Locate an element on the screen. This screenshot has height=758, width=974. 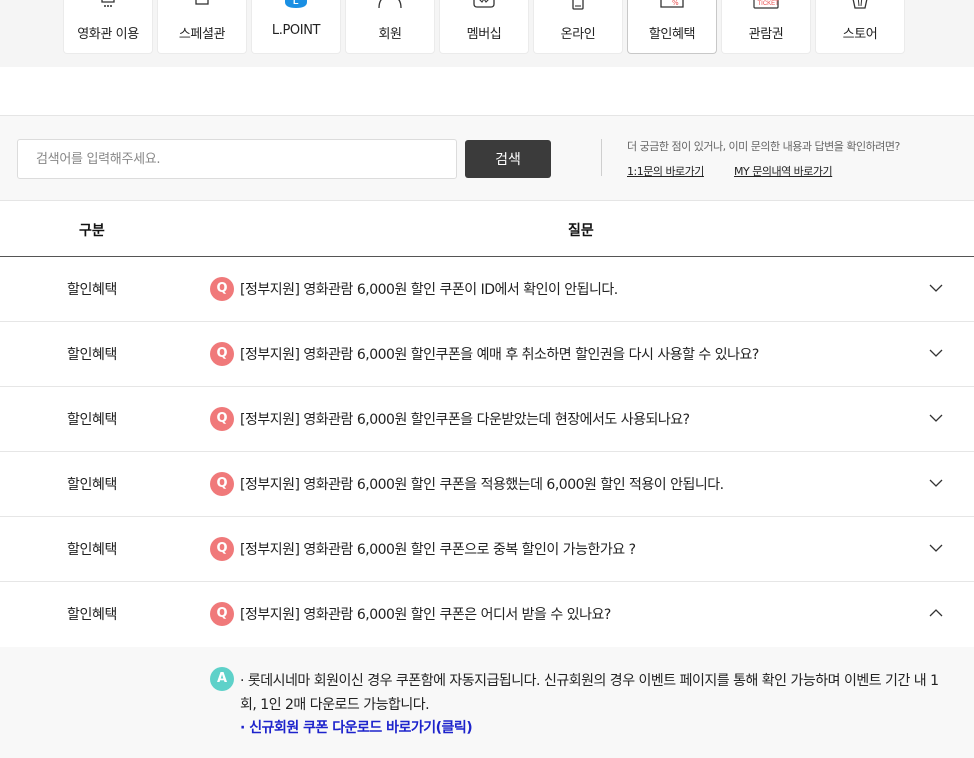
mobile-icon is located at coordinates (578, 5).